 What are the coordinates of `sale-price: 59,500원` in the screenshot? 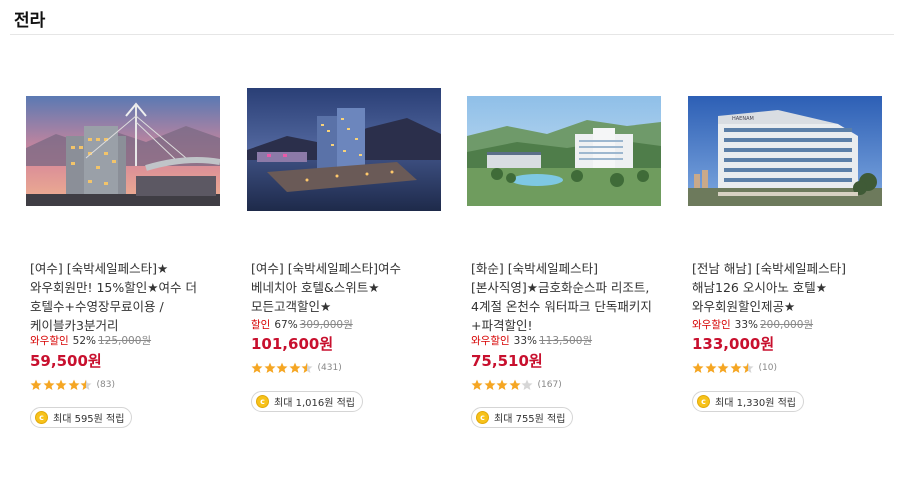 It's located at (66, 361).